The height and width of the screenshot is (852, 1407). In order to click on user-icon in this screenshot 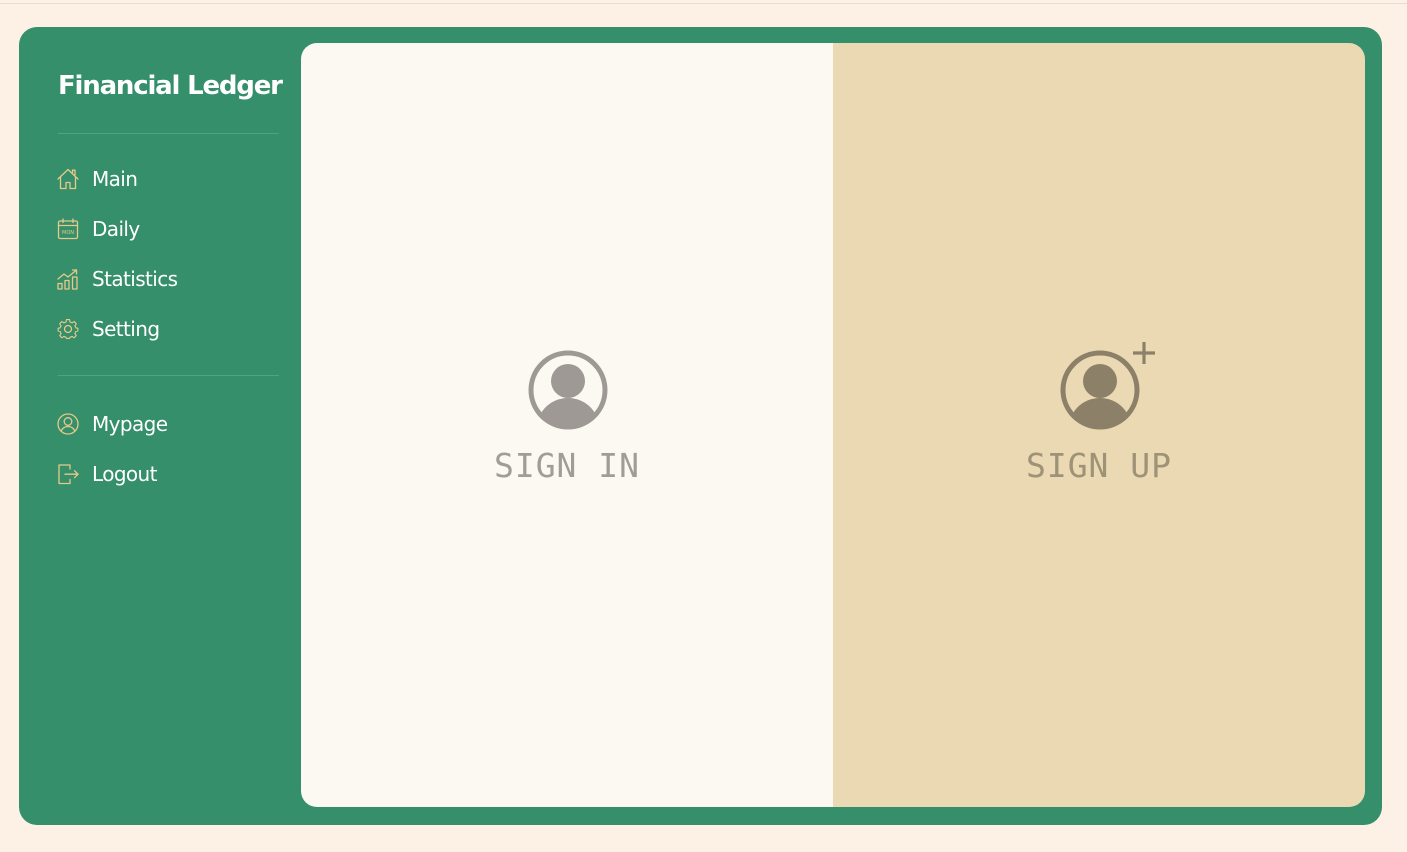, I will do `click(568, 390)`.